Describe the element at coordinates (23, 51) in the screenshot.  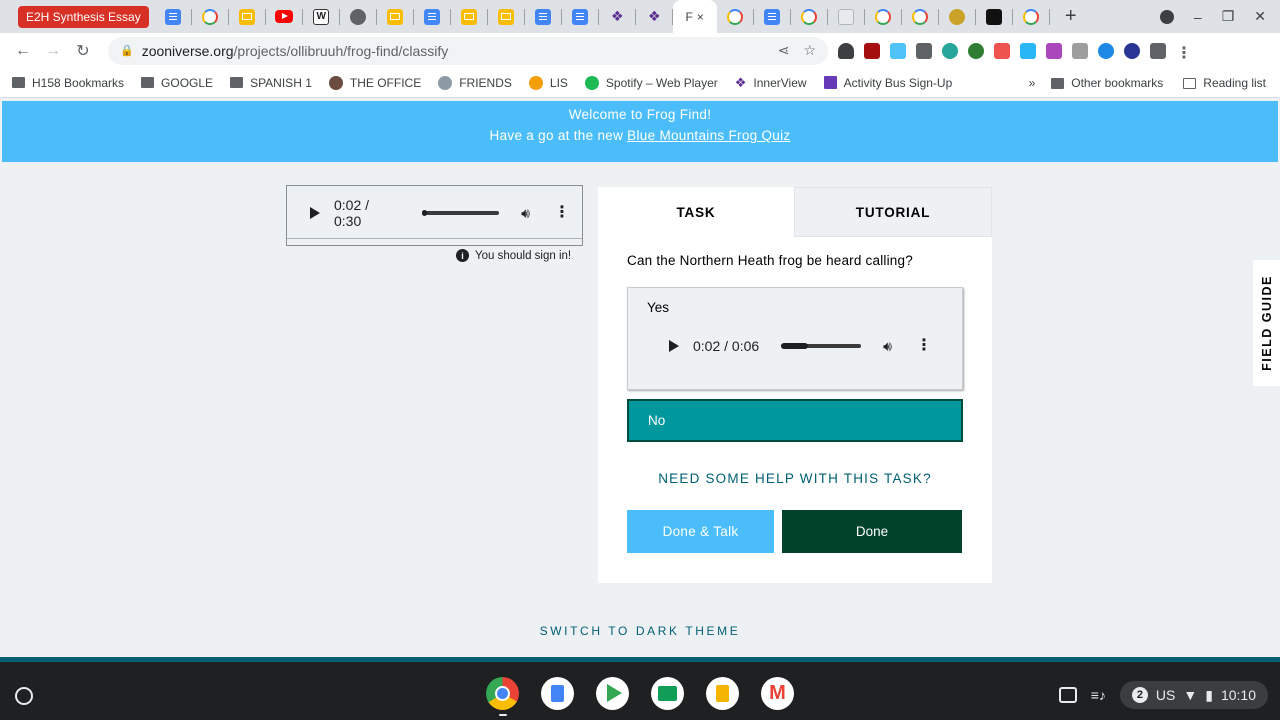
I see `back-icon: ←` at that location.